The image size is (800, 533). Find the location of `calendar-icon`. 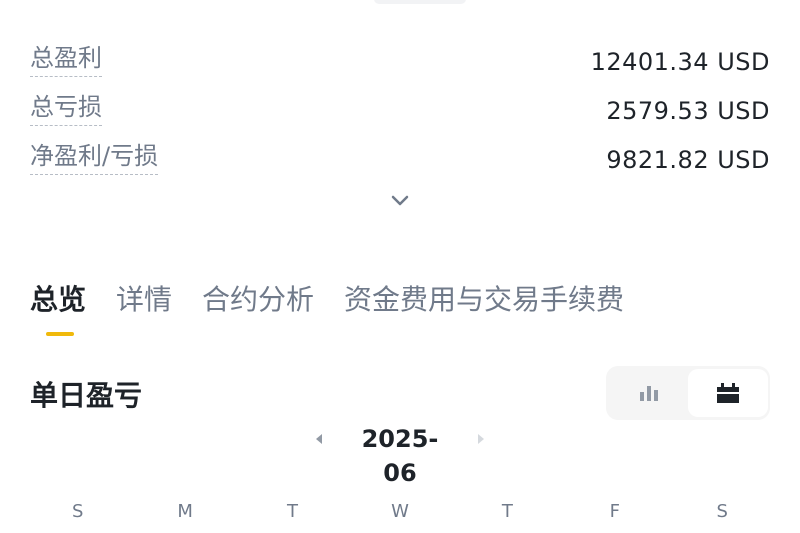

calendar-icon is located at coordinates (728, 393).